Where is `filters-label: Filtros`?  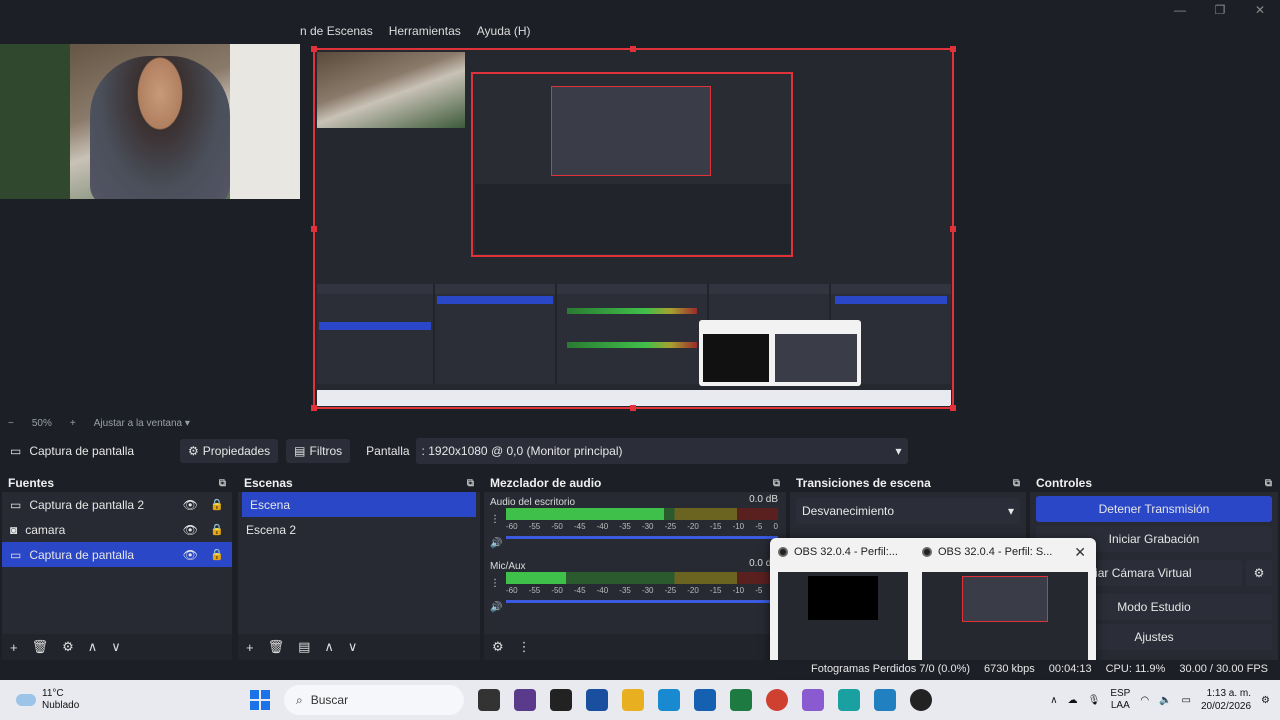 filters-label: Filtros is located at coordinates (326, 451).